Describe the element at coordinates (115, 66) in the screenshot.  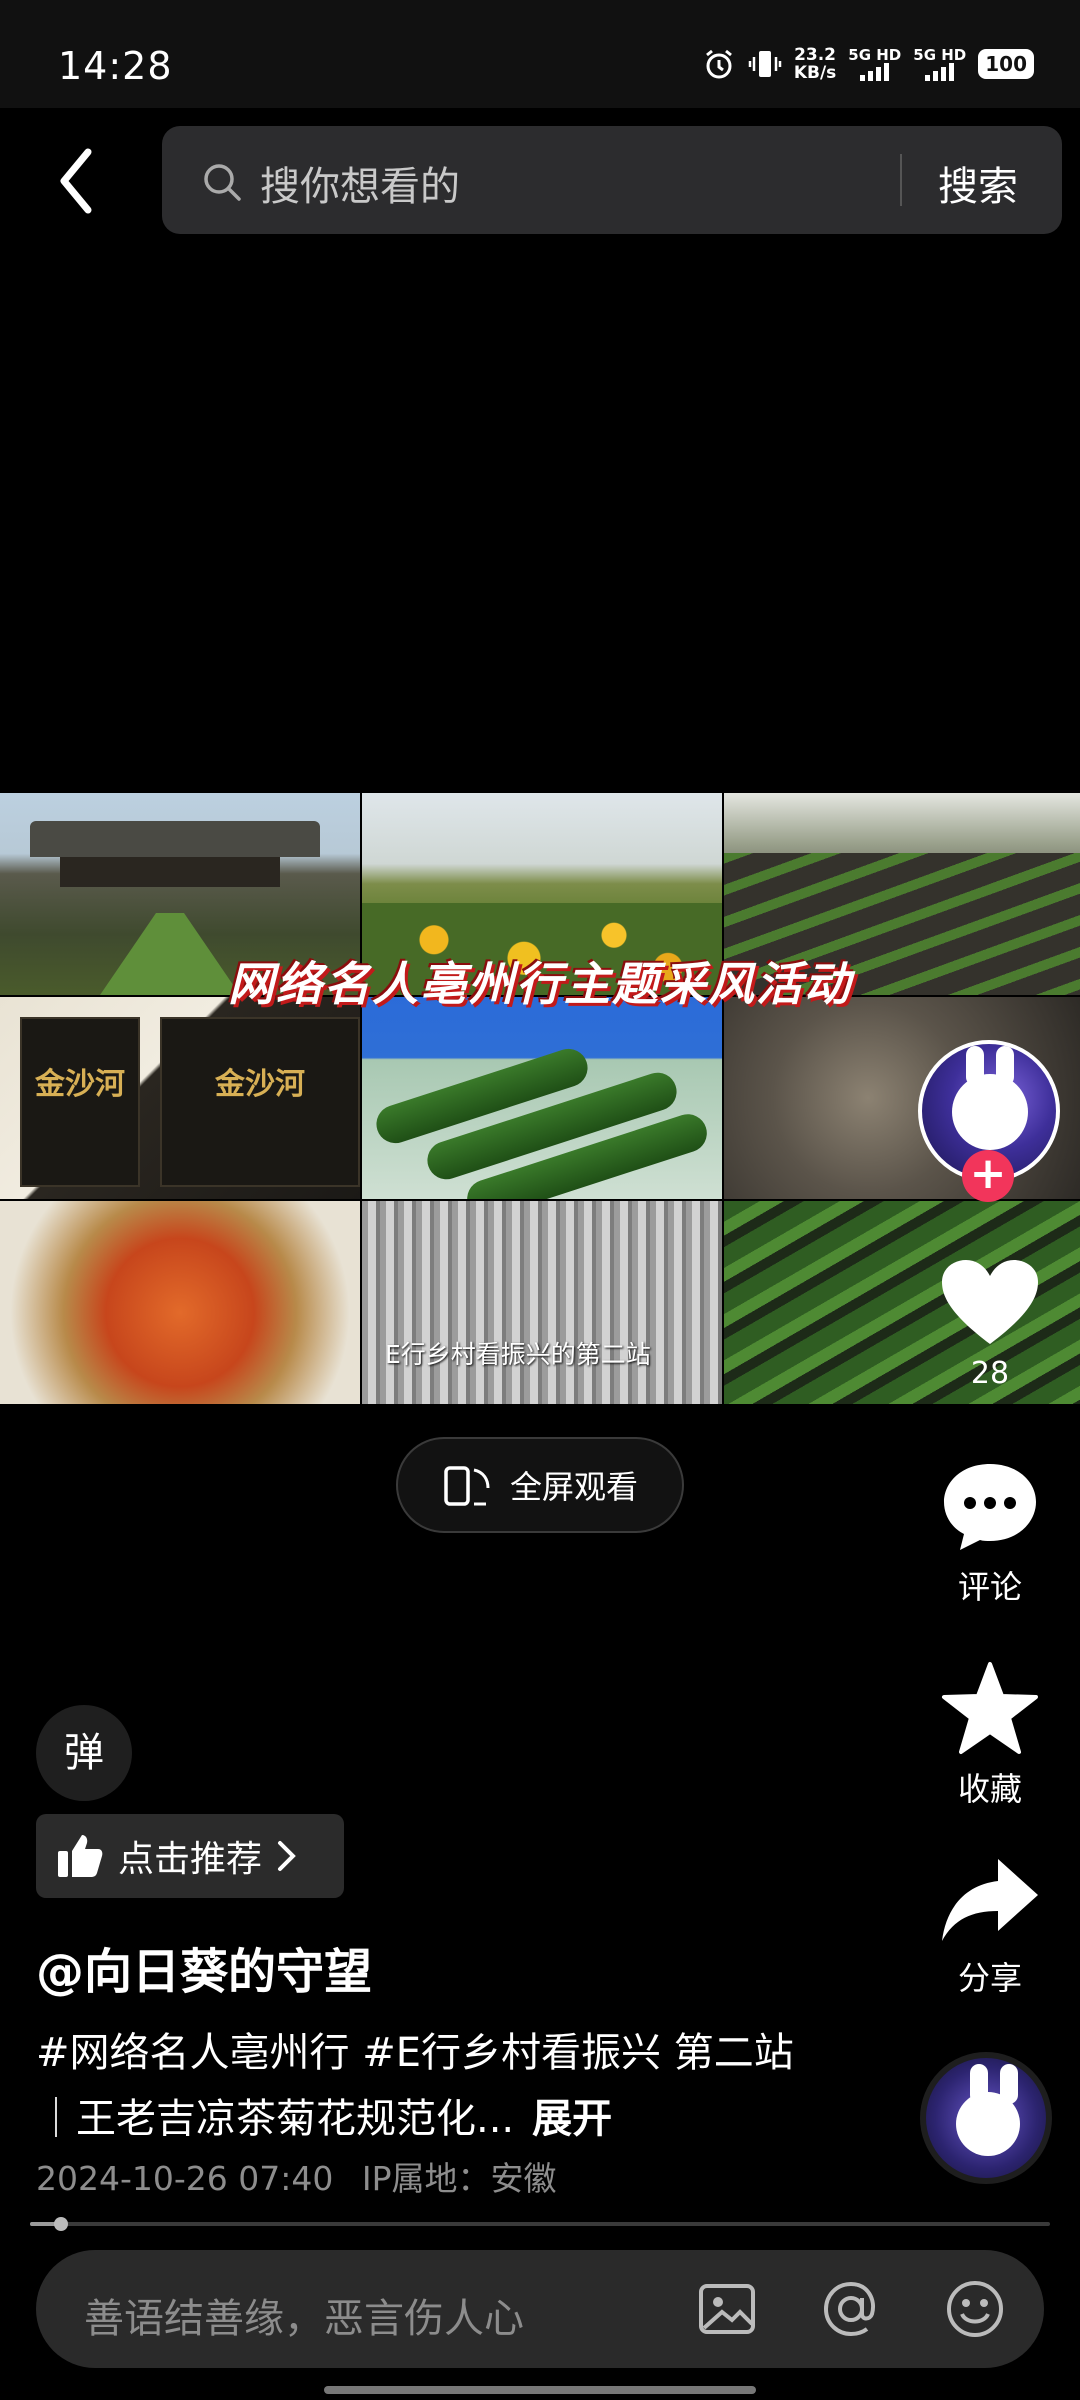
I see `status-time: 14:28` at that location.